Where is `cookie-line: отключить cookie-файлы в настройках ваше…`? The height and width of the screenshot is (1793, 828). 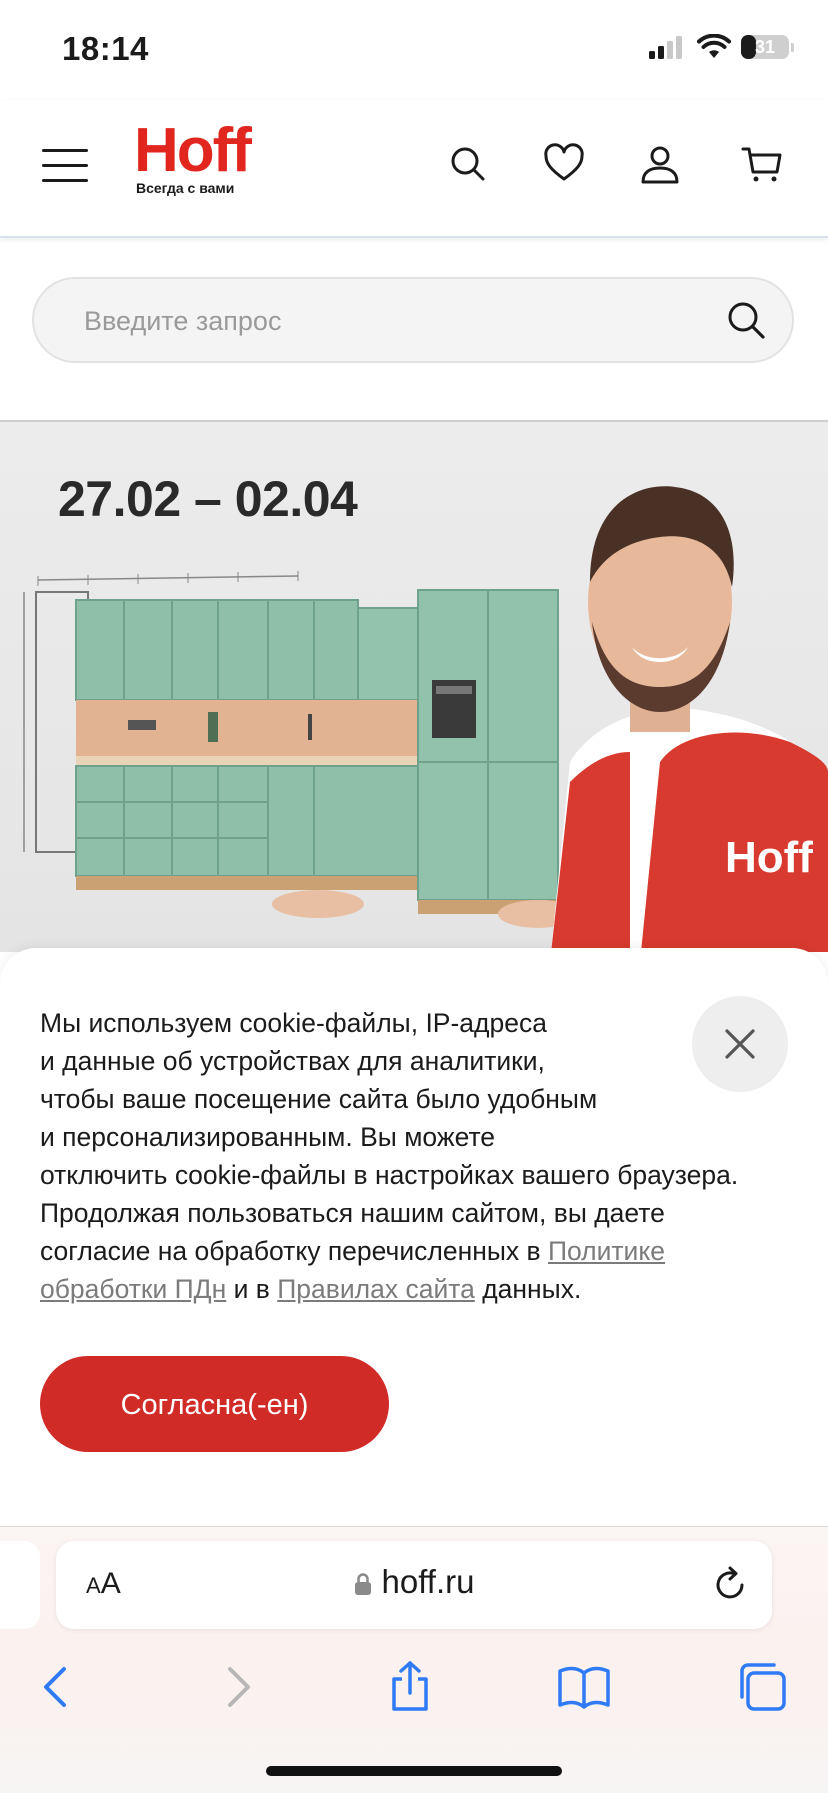
cookie-line: отключить cookie-файлы в настройках ваше… is located at coordinates (389, 1175).